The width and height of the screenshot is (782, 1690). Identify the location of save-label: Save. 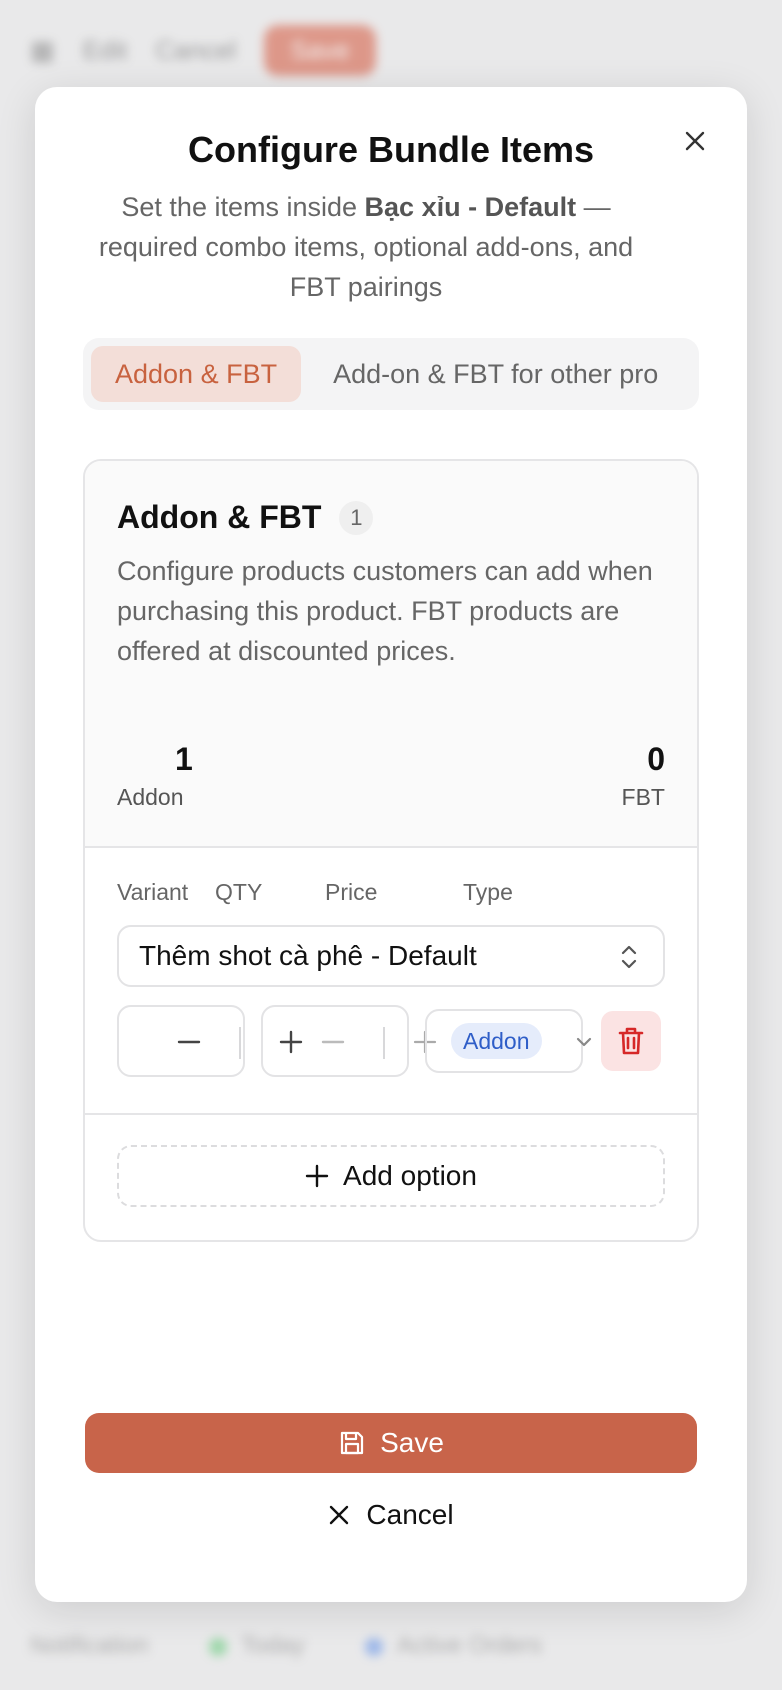
(412, 1442).